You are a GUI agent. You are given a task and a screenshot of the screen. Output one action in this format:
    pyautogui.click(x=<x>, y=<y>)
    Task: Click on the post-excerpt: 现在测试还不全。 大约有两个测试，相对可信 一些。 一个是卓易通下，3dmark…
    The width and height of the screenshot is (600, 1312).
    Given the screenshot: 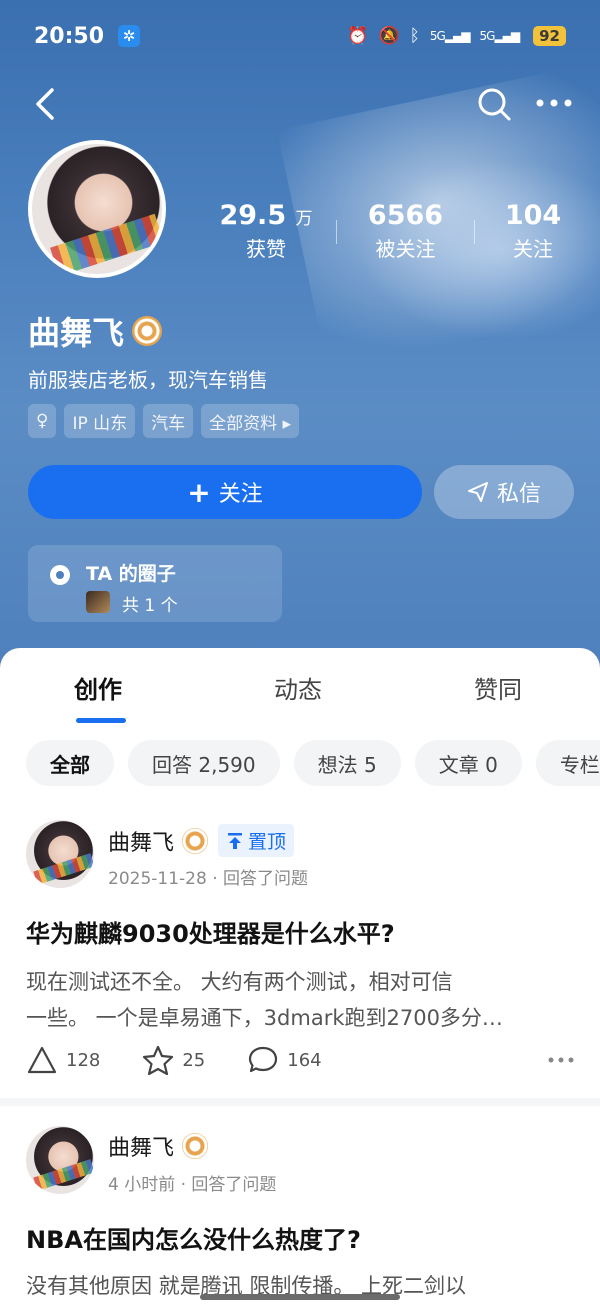 What is the action you would take?
    pyautogui.click(x=300, y=1000)
    